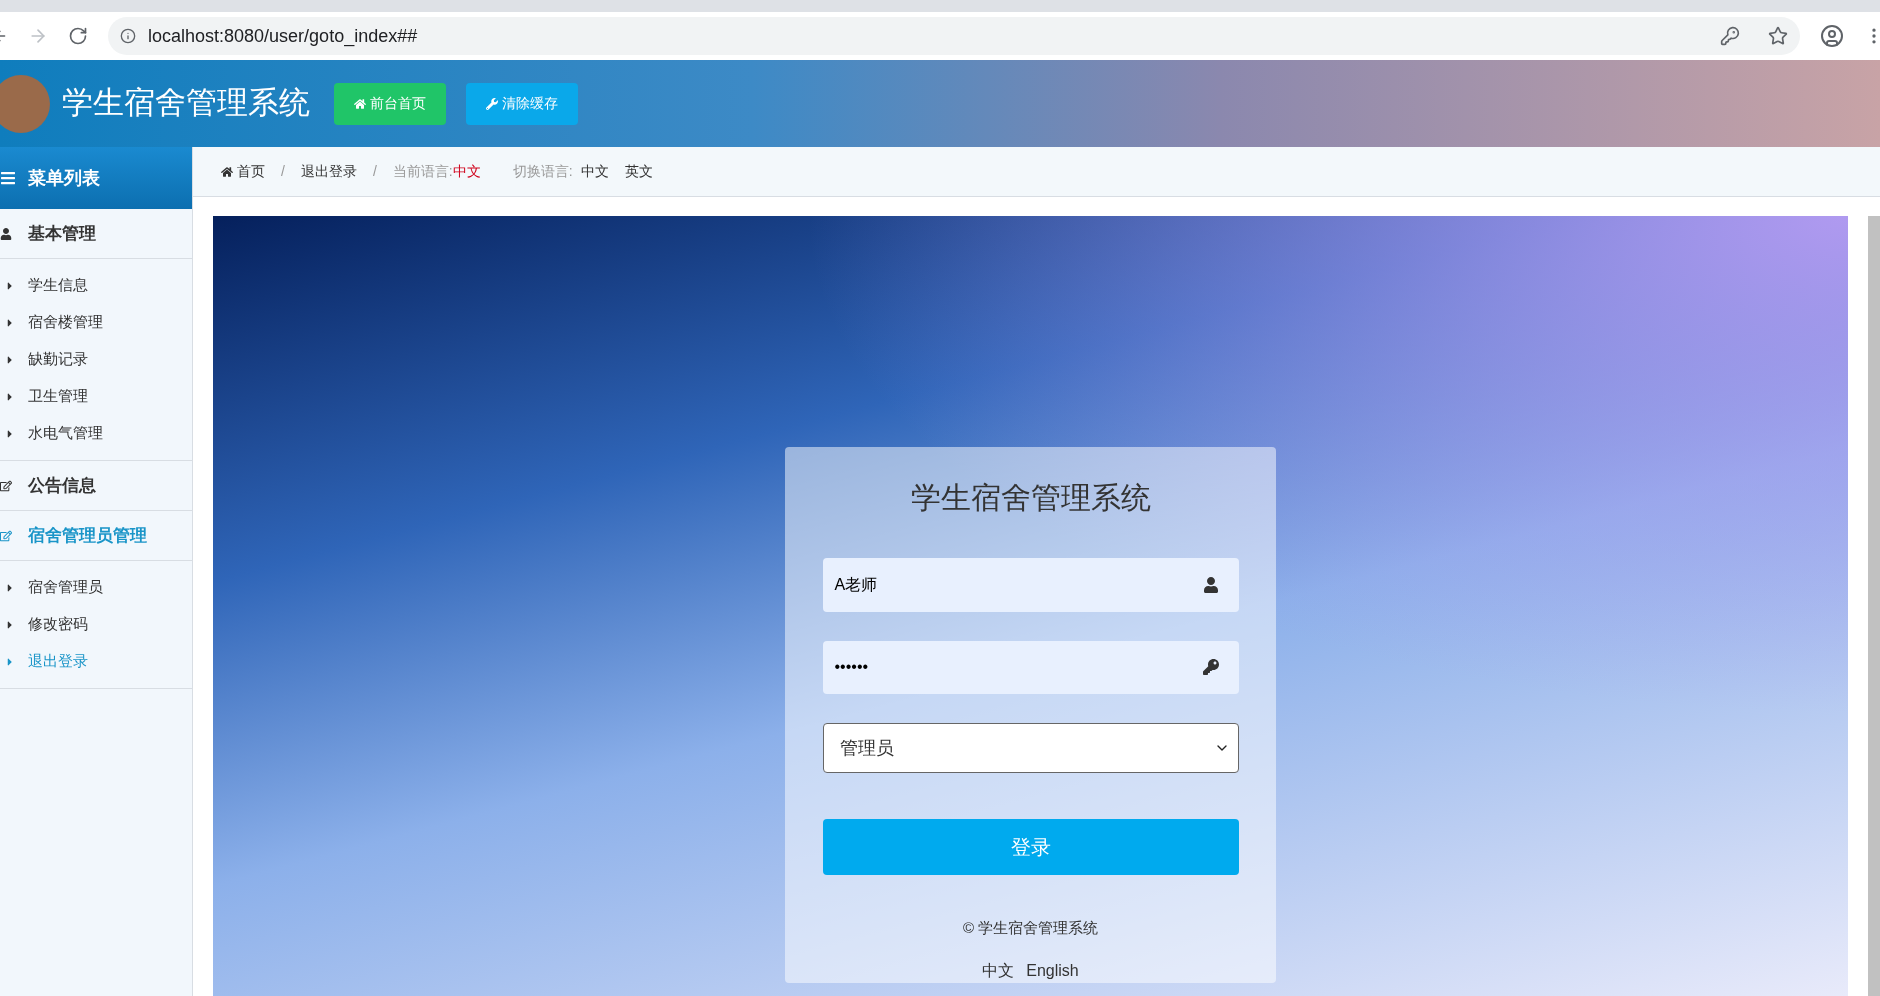  I want to click on sidebar-item: 缺勤记录, so click(96, 359).